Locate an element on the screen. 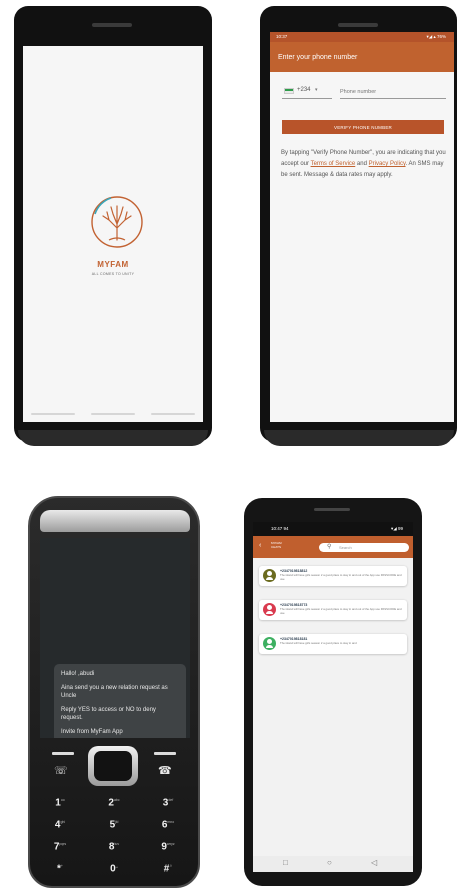 This screenshot has height=892, width=457. end-call-icon: ☎ is located at coordinates (165, 770).